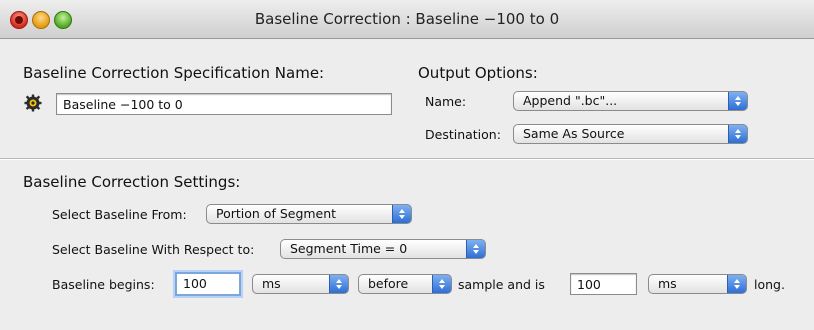 Image resolution: width=814 pixels, height=330 pixels. What do you see at coordinates (33, 103) in the screenshot?
I see `gear-icon` at bounding box center [33, 103].